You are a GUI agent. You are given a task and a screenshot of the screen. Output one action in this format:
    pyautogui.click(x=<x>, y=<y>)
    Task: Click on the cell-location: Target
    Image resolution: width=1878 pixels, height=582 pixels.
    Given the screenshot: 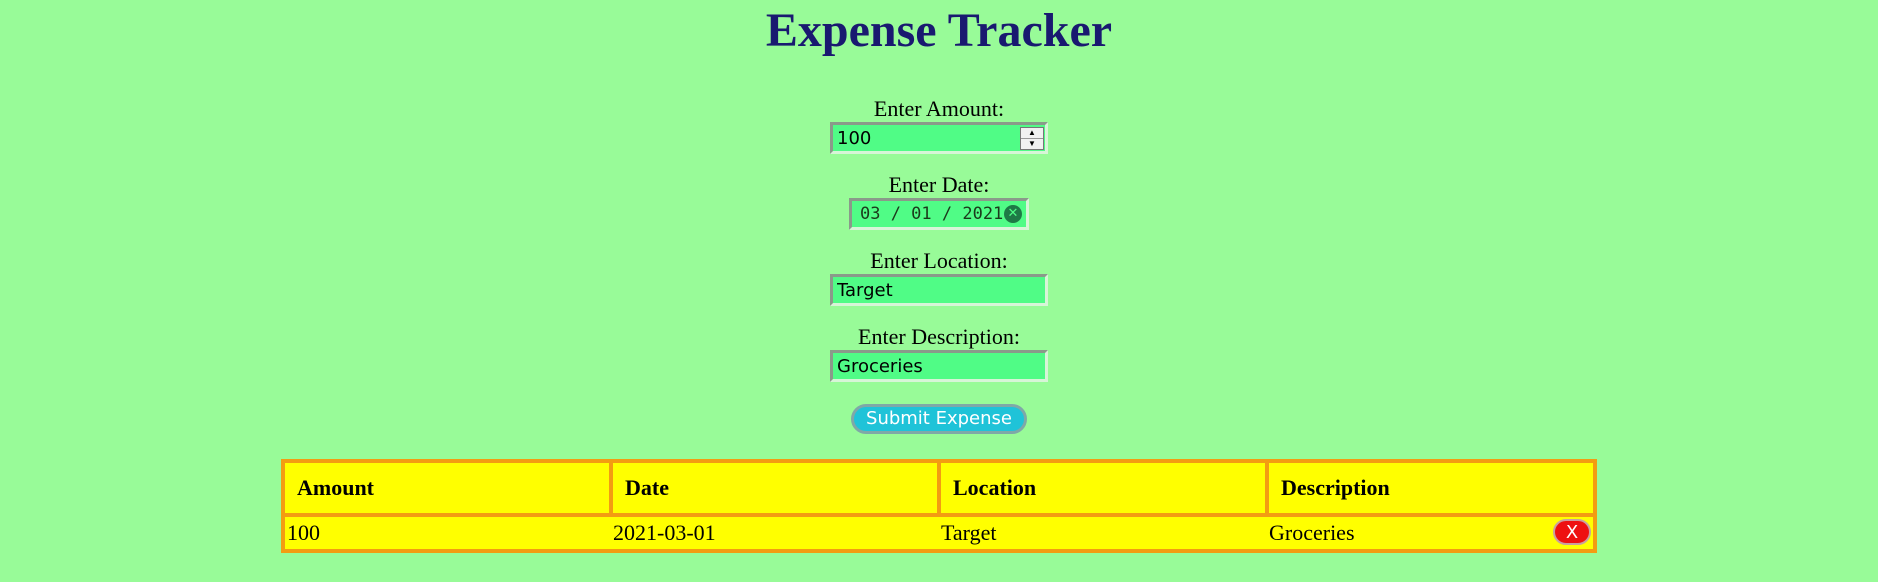 What is the action you would take?
    pyautogui.click(x=969, y=532)
    